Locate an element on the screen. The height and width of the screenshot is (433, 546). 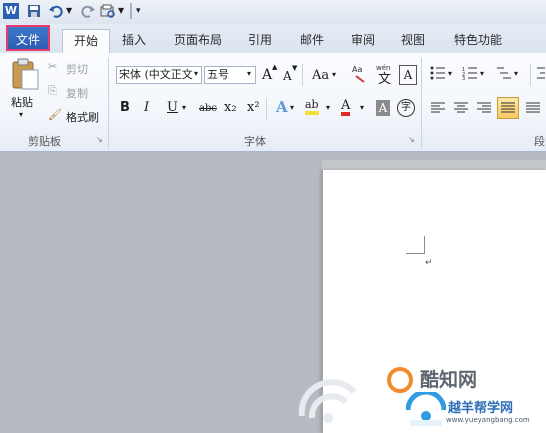
font-launcher-icon: ↘ is located at coordinates (411, 139).